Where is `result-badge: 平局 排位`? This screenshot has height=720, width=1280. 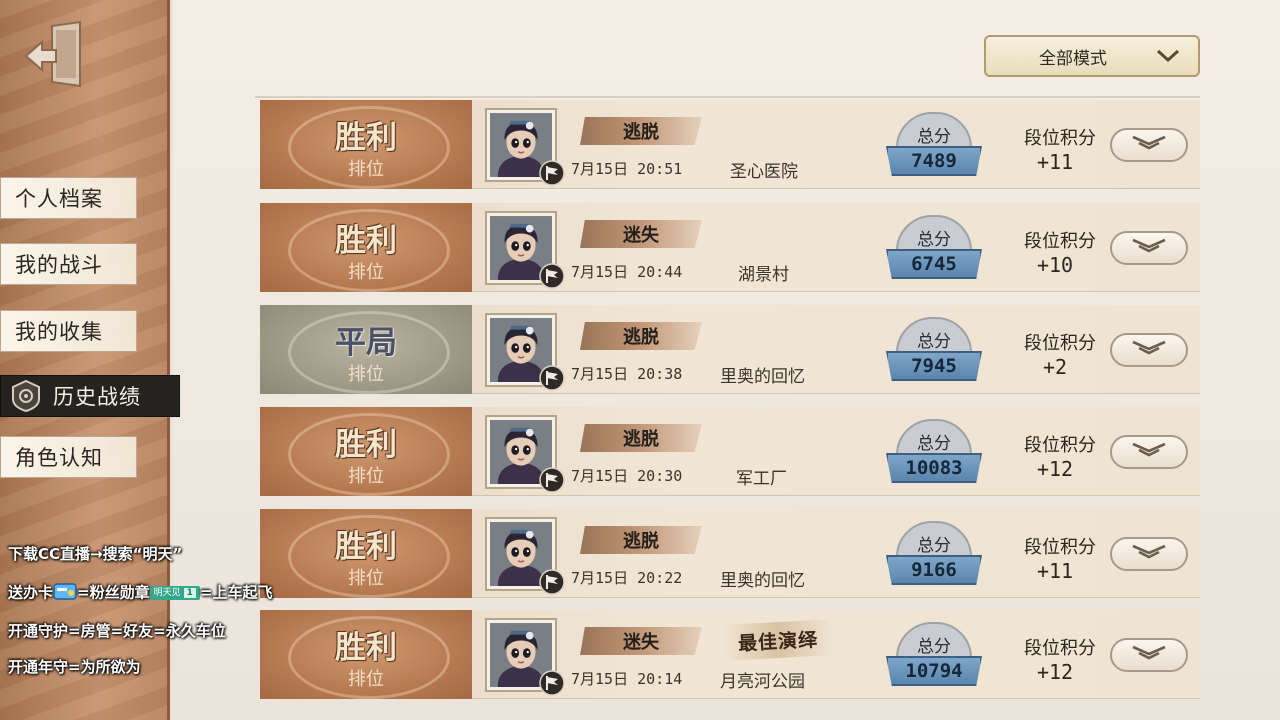 result-badge: 平局 排位 is located at coordinates (366, 349).